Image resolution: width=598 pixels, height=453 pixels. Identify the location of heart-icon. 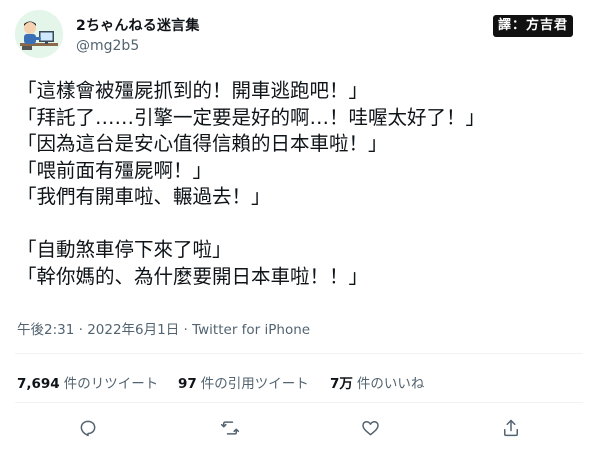
(370, 428).